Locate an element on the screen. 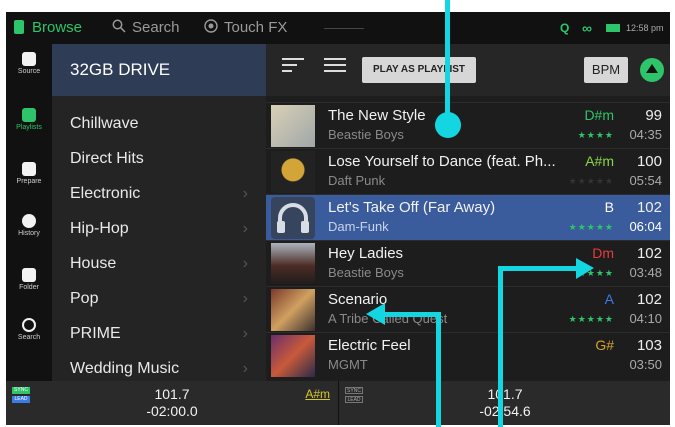 The image size is (675, 427). callout-line-left is located at coordinates (438, 369).